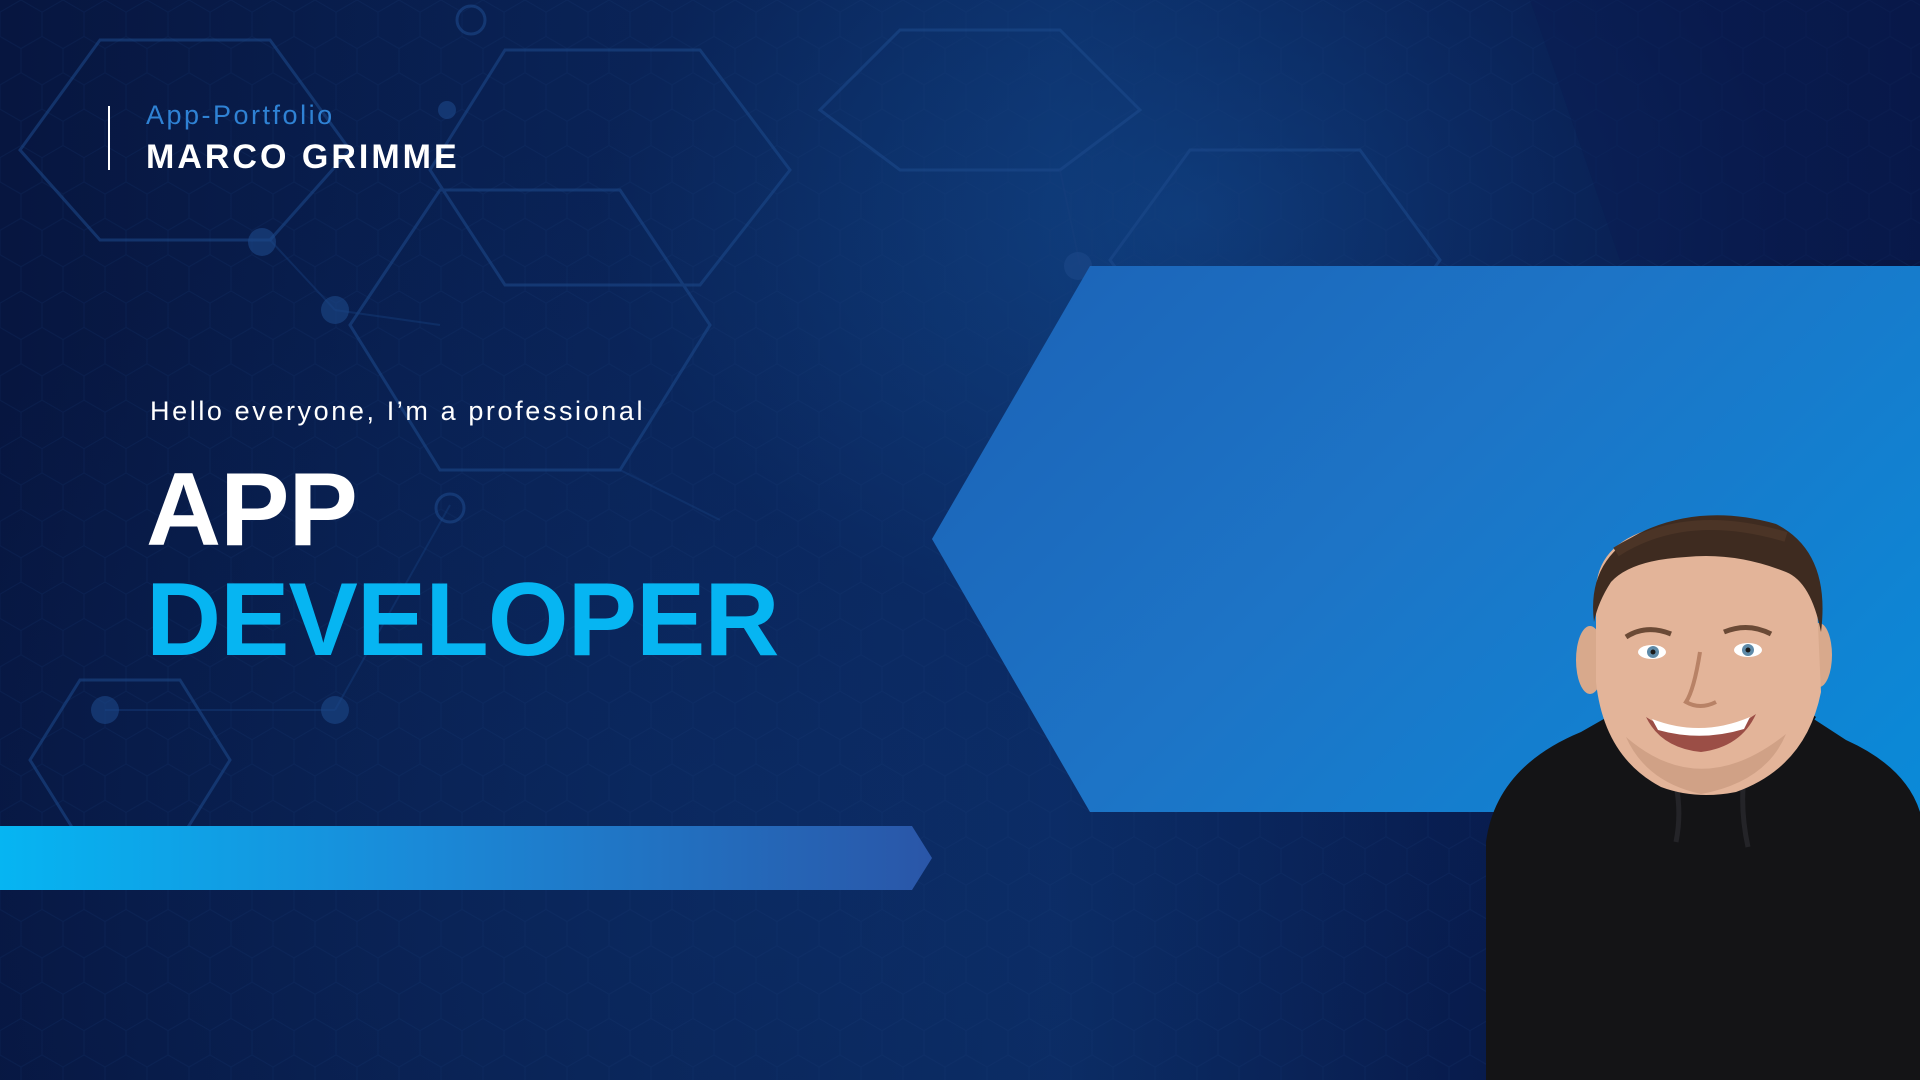  What do you see at coordinates (462, 620) in the screenshot?
I see `hero-title-line-2: DEVELOPER` at bounding box center [462, 620].